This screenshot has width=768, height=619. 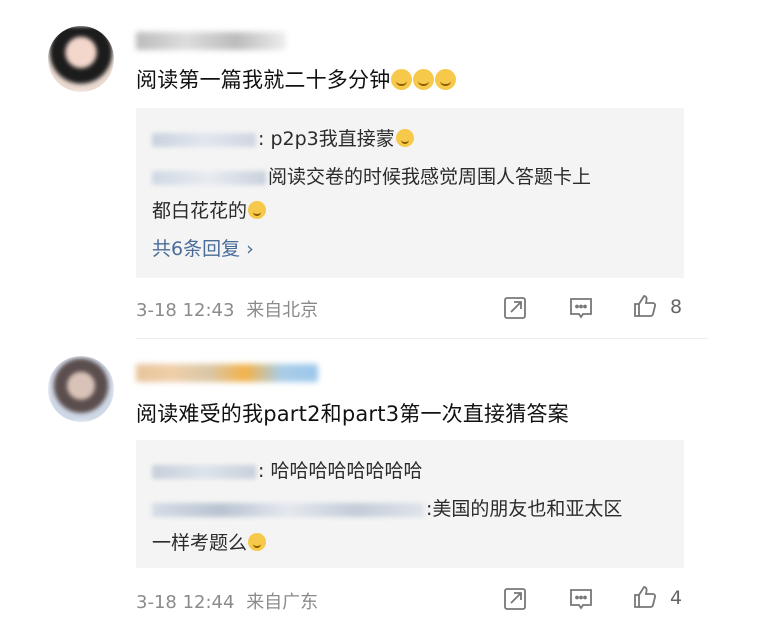 What do you see at coordinates (185, 310) in the screenshot?
I see `comment-time: 3-18 12:43` at bounding box center [185, 310].